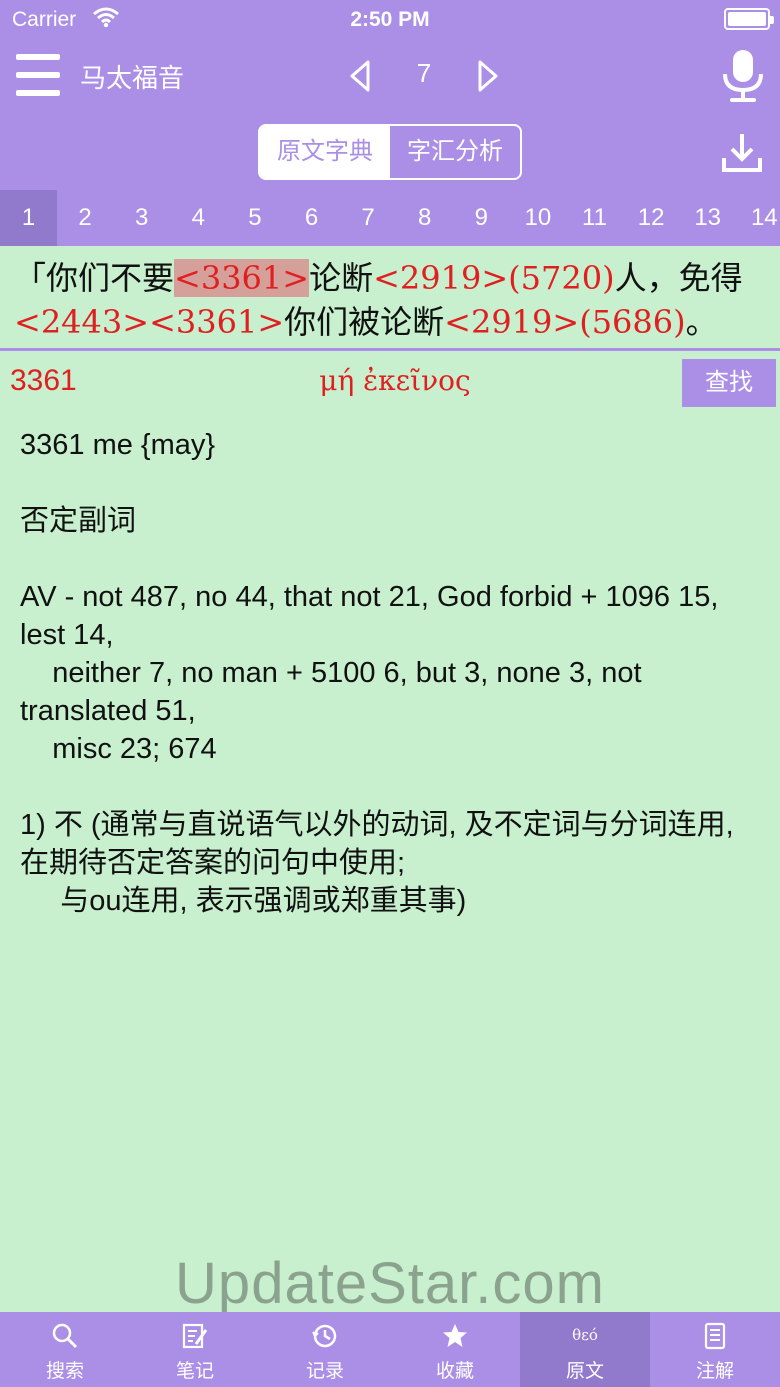  I want to click on previous-chapter-icon, so click(359, 76).